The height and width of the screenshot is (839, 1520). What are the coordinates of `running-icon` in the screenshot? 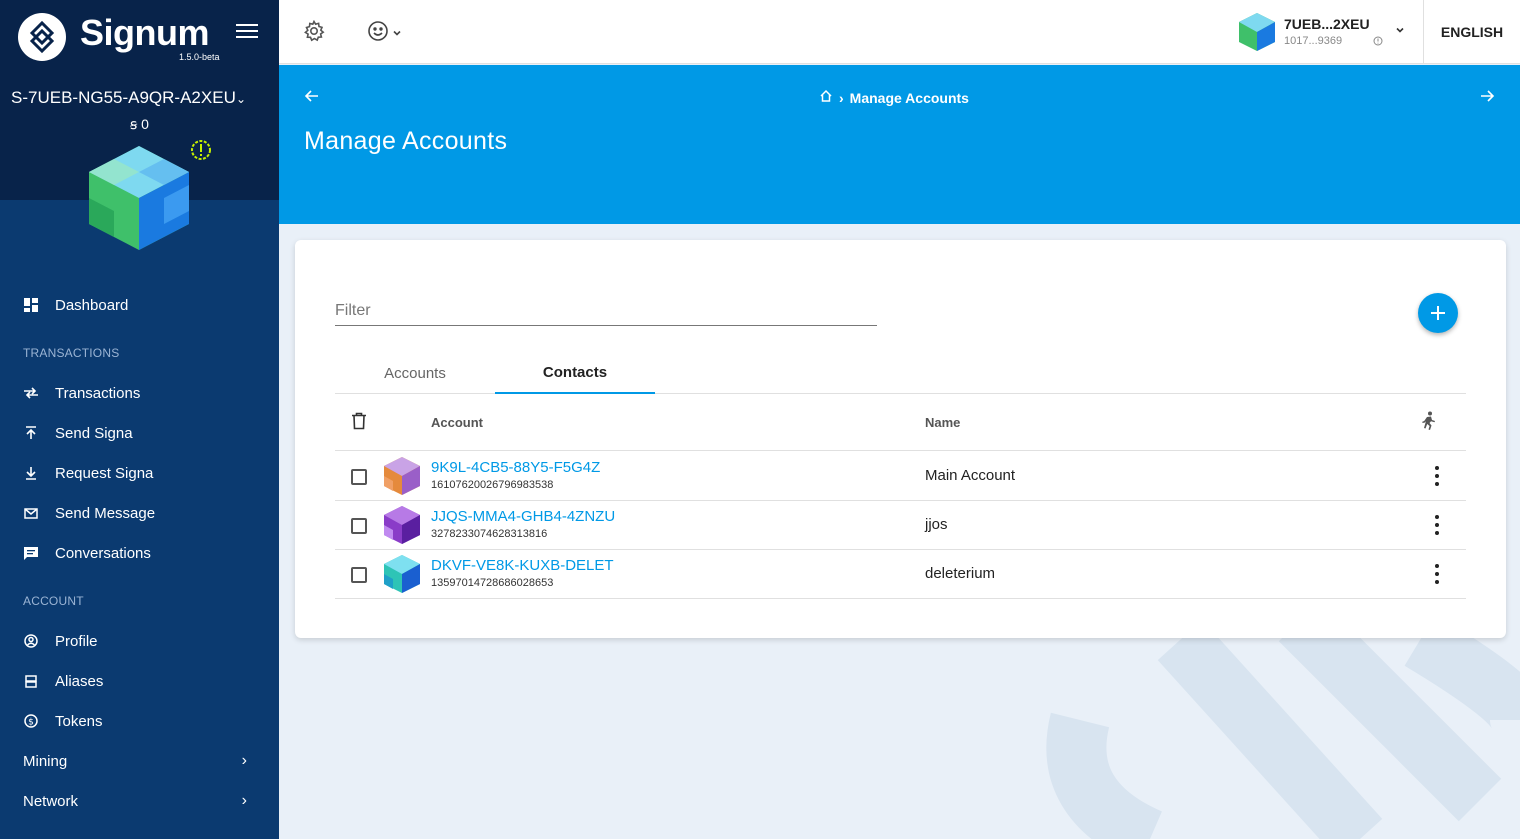 It's located at (1428, 423).